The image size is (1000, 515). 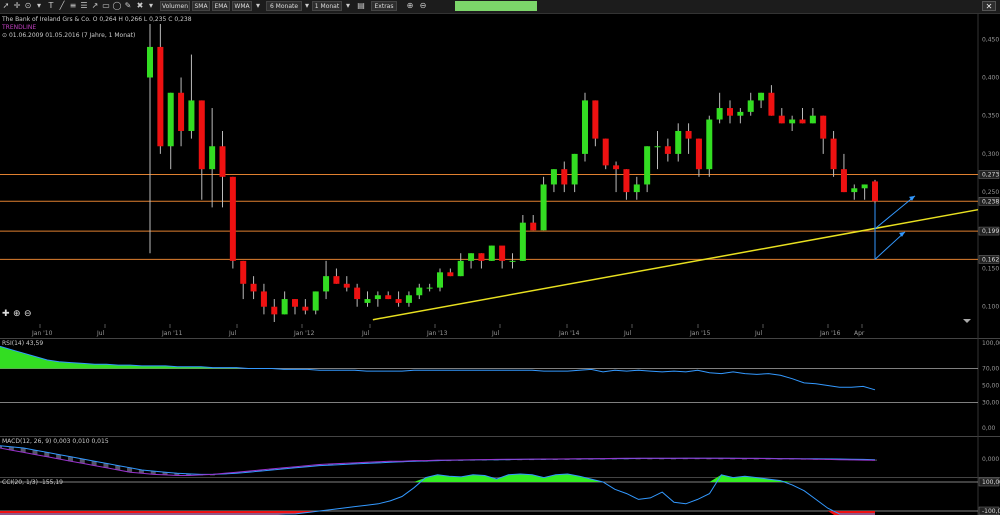 What do you see at coordinates (32, 482) in the screenshot?
I see `cci-title: CCI(20, 1/3) -155,19` at bounding box center [32, 482].